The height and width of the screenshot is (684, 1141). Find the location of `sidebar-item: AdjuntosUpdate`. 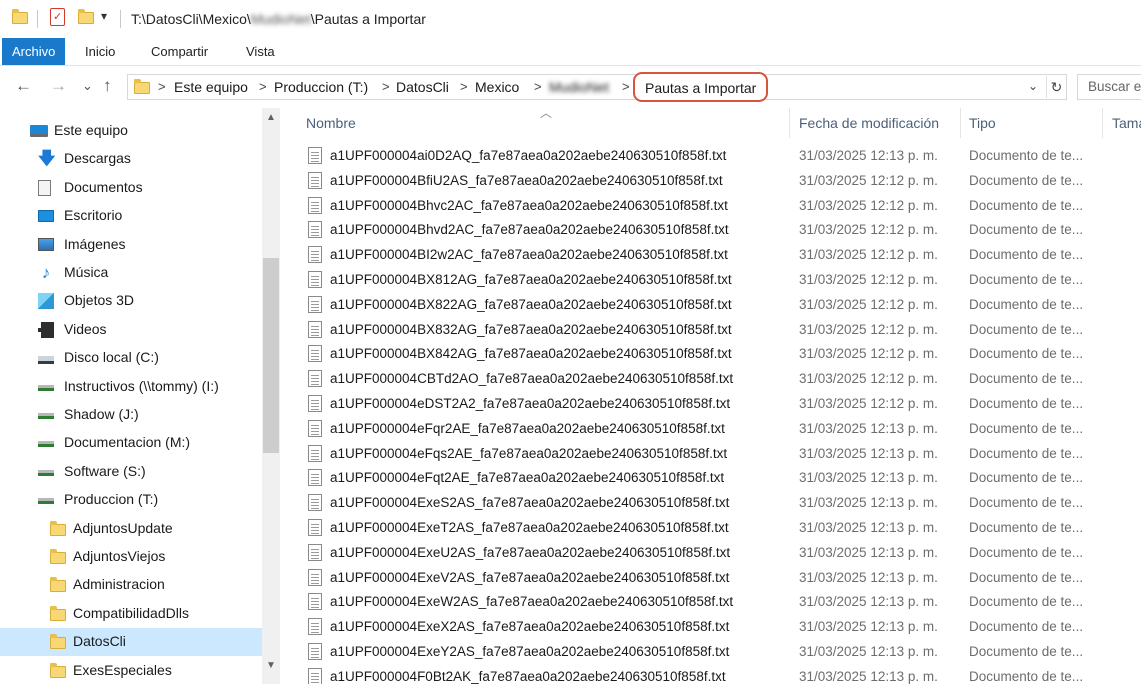

sidebar-item: AdjuntosUpdate is located at coordinates (131, 529).